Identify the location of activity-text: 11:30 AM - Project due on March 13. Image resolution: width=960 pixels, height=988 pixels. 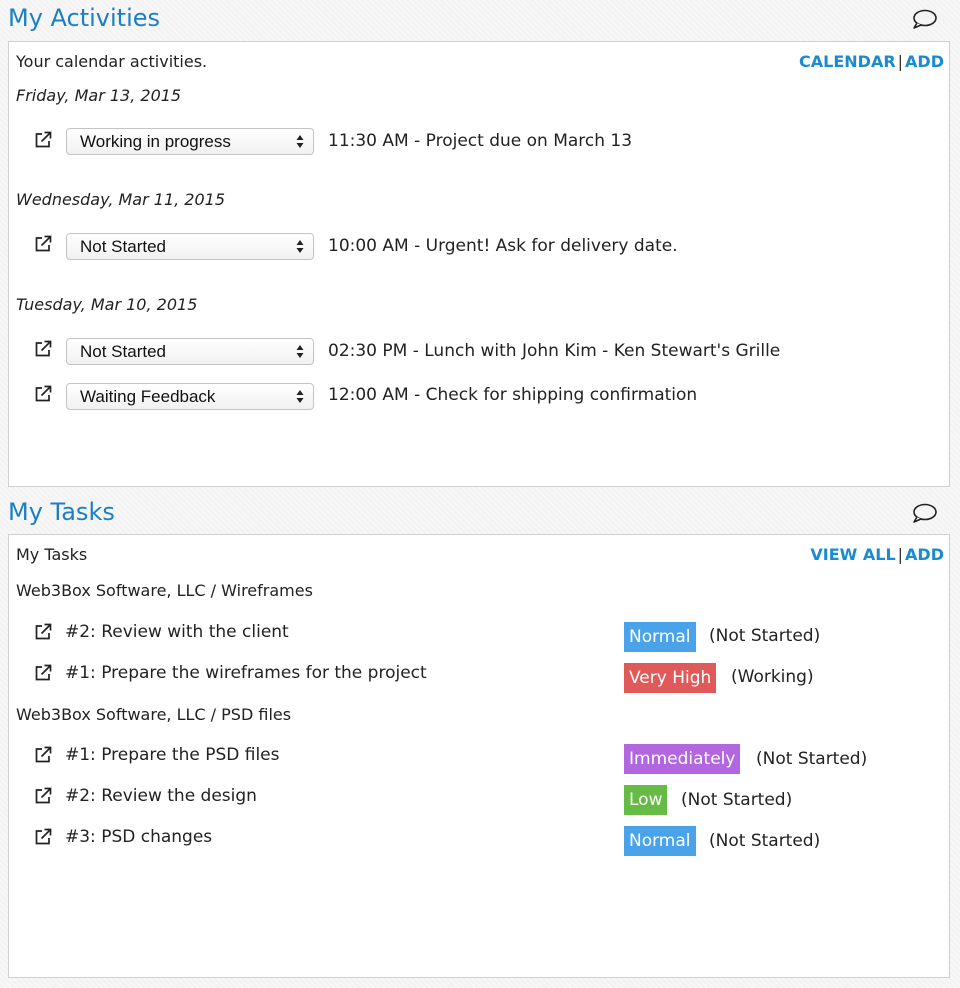
(480, 141).